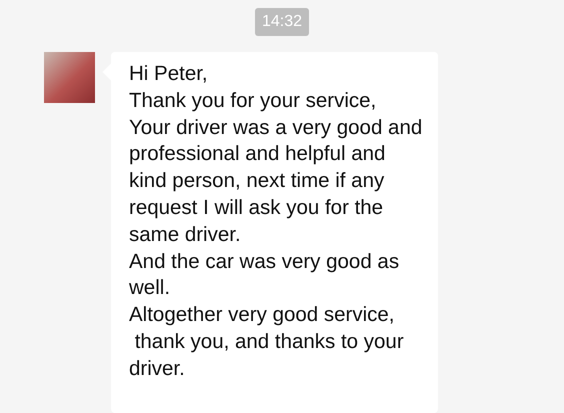  I want to click on message-text: Hi Peter,, so click(169, 74).